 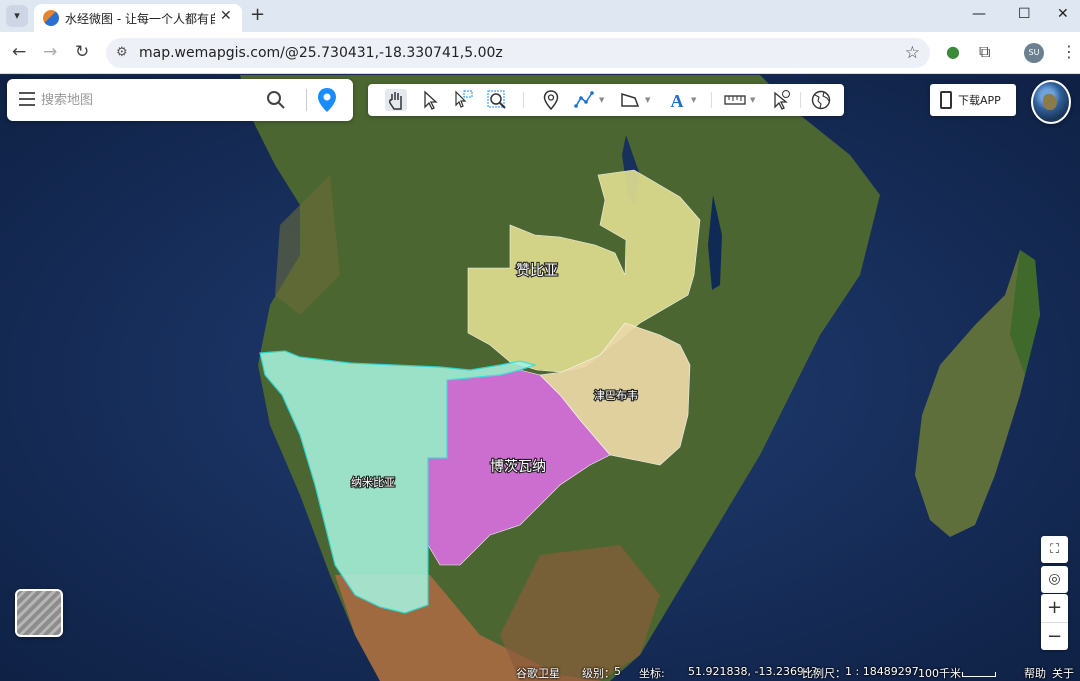 What do you see at coordinates (39, 613) in the screenshot?
I see `layers-icon` at bounding box center [39, 613].